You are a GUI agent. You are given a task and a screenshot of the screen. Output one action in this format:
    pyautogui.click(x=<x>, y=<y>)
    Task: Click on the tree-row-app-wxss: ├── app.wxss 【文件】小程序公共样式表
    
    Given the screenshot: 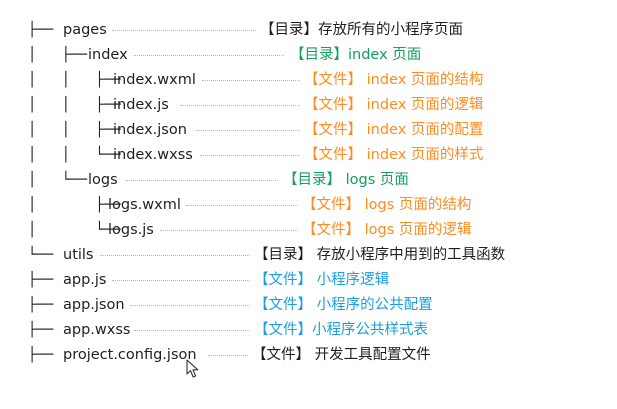 What is the action you would take?
    pyautogui.click(x=308, y=330)
    